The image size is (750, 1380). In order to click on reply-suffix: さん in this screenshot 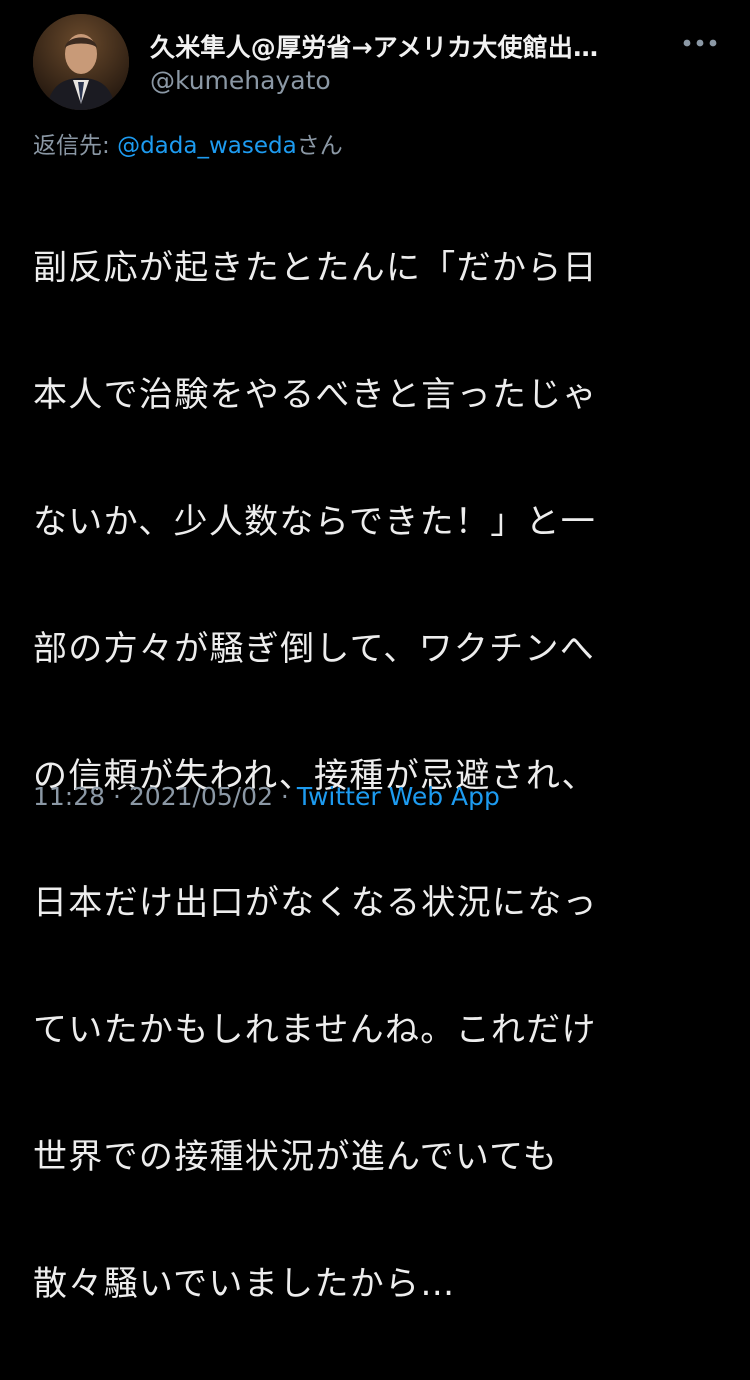, I will do `click(319, 146)`.